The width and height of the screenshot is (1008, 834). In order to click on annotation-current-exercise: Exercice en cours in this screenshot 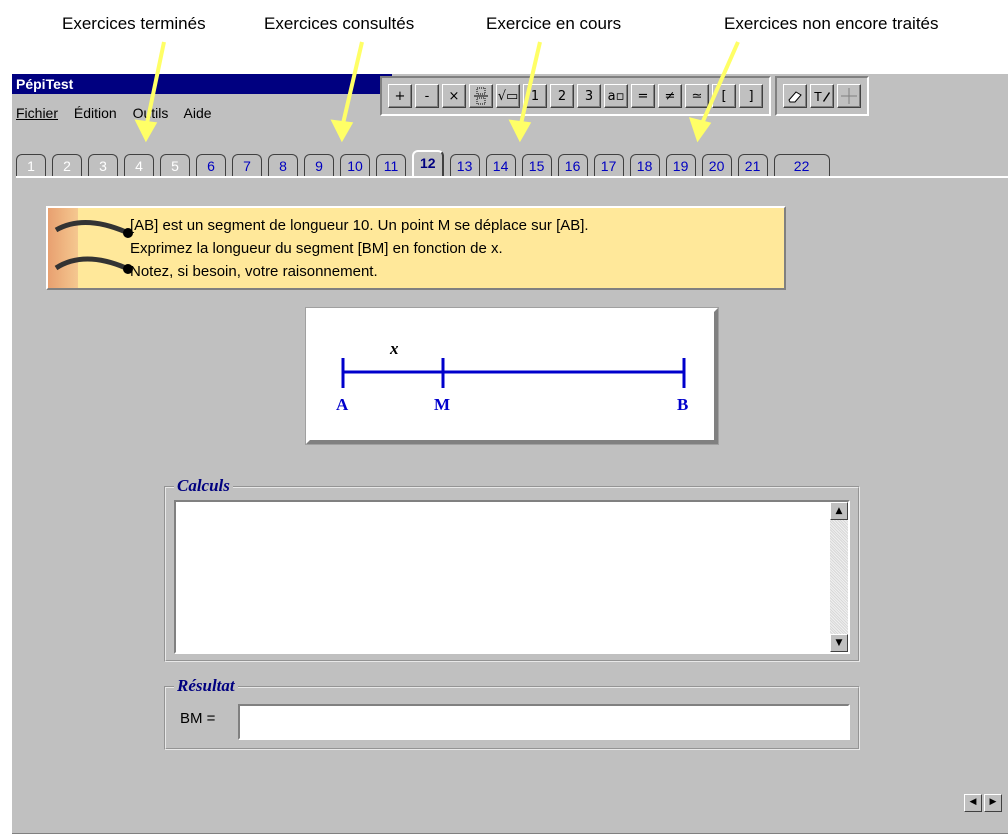, I will do `click(554, 23)`.